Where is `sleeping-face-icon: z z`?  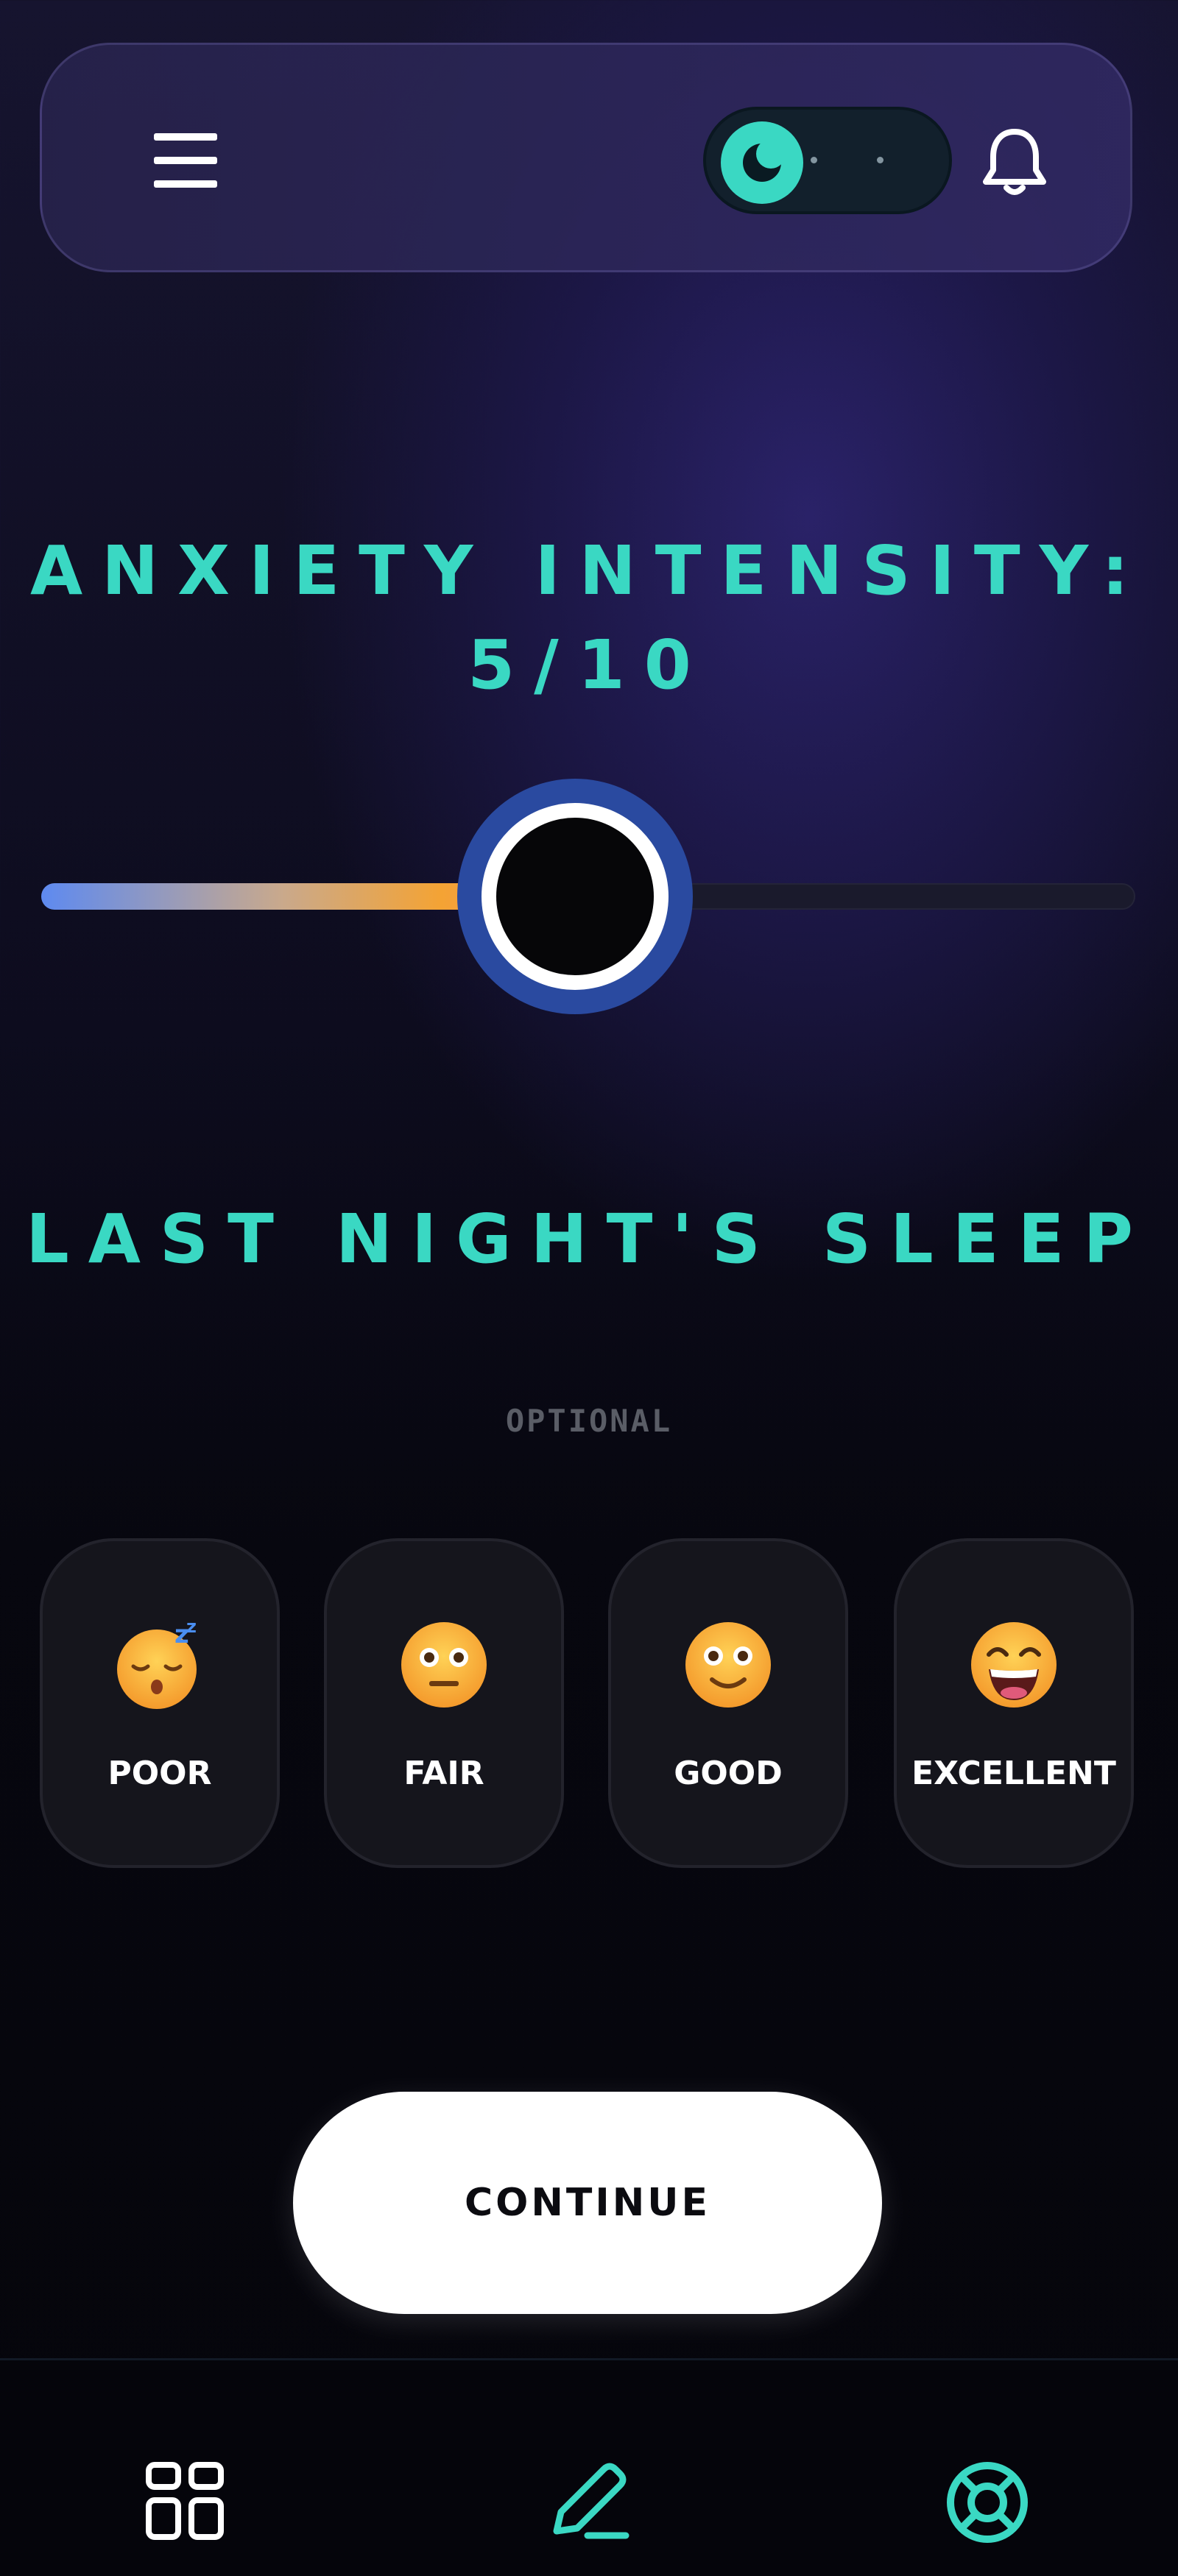
sleeping-face-icon: z z is located at coordinates (157, 1663).